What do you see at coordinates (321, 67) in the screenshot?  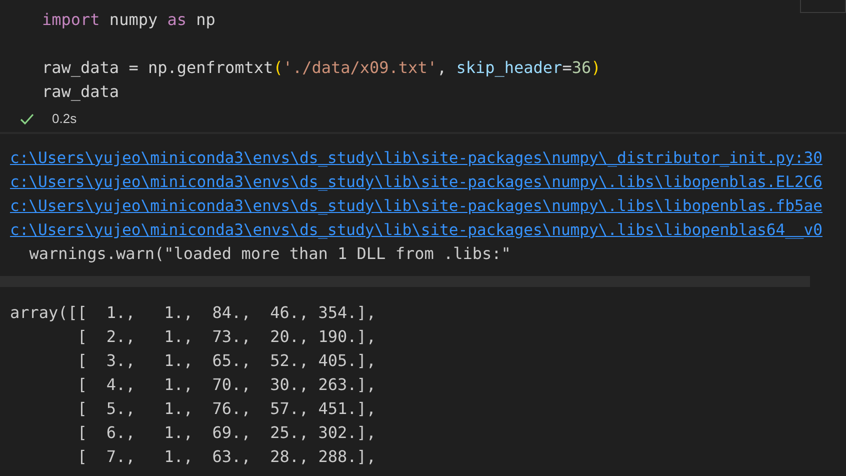 I see `code-line: raw_data = np.genfromtxt('./data/x09.txt', skip_header=36)` at bounding box center [321, 67].